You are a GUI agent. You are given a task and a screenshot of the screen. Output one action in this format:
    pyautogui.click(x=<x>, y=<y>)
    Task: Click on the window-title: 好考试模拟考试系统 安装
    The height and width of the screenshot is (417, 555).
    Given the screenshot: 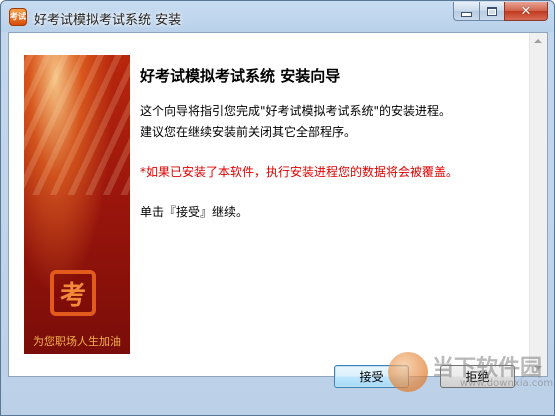 What is the action you would take?
    pyautogui.click(x=108, y=20)
    